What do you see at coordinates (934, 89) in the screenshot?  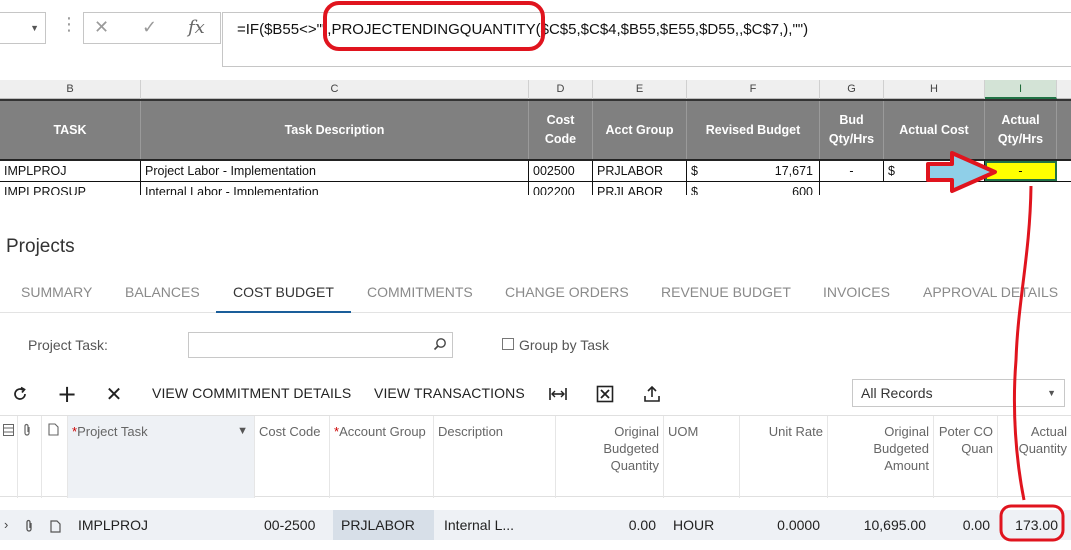 I see `column-letter-h: H` at bounding box center [934, 89].